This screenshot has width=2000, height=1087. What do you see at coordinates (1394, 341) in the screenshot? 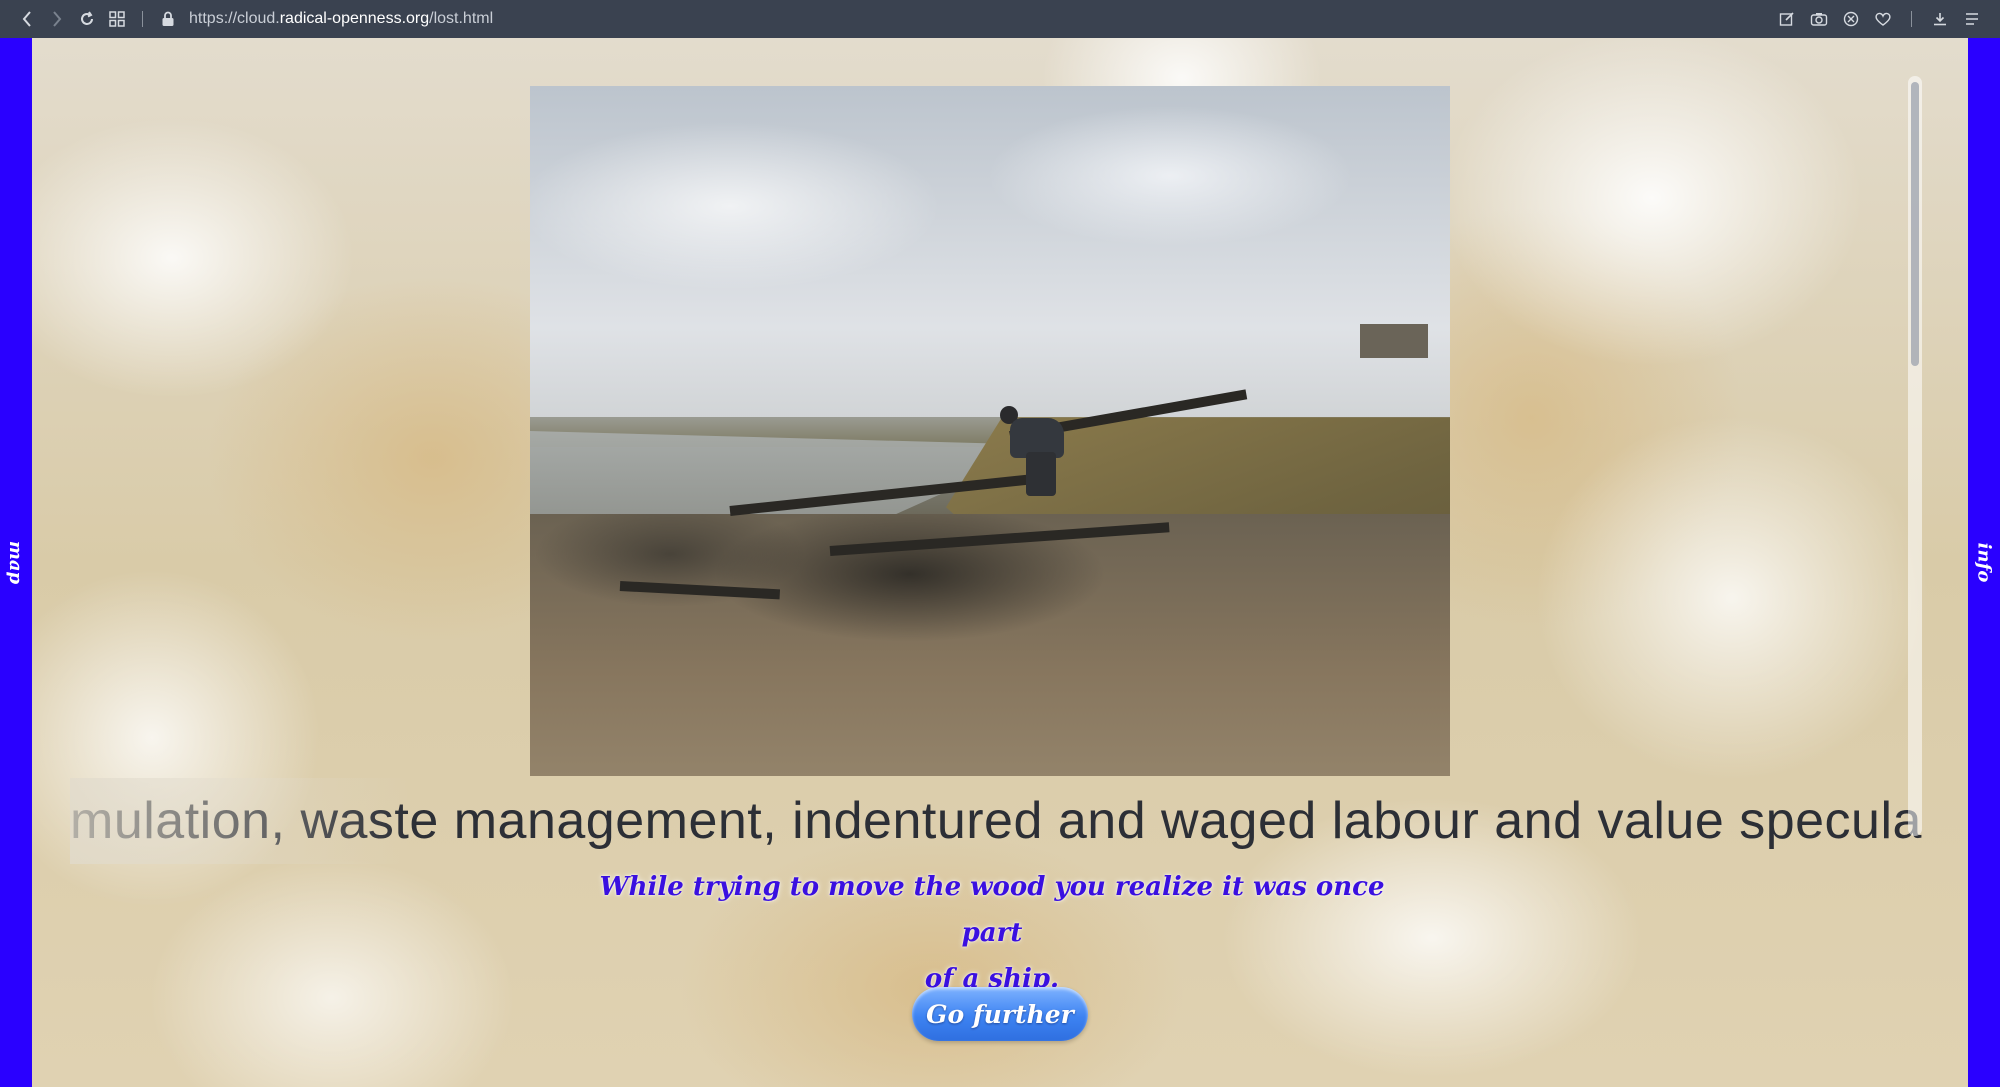
I see `photo-hut` at bounding box center [1394, 341].